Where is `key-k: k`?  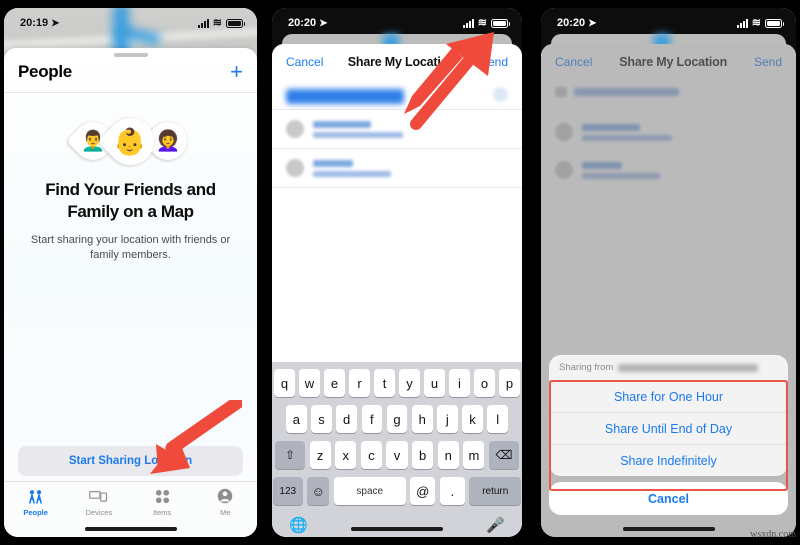
key-k: k is located at coordinates (472, 419).